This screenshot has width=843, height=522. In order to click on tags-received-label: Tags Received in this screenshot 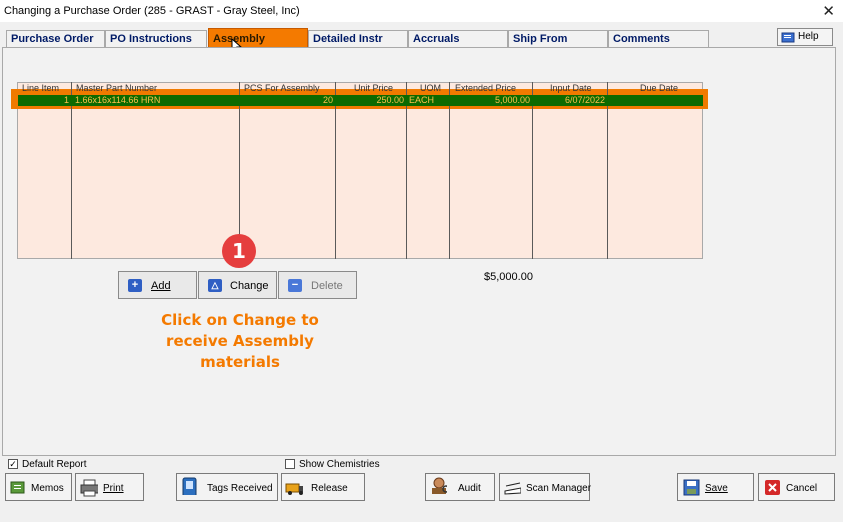, I will do `click(240, 488)`.